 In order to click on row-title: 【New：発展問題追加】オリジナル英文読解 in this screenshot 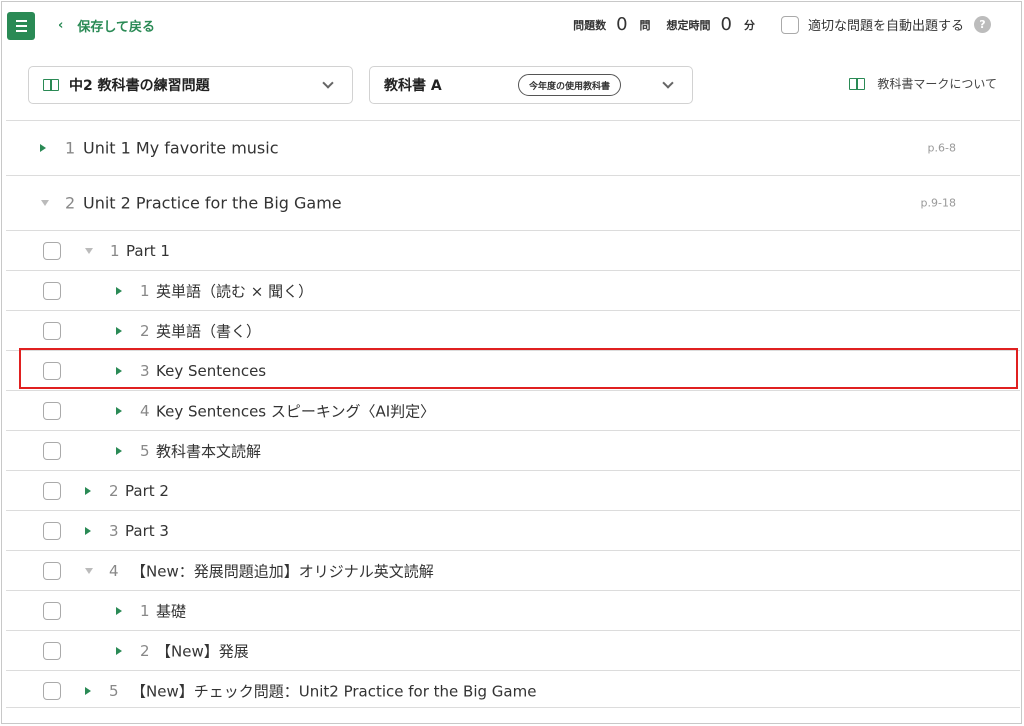, I will do `click(282, 571)`.